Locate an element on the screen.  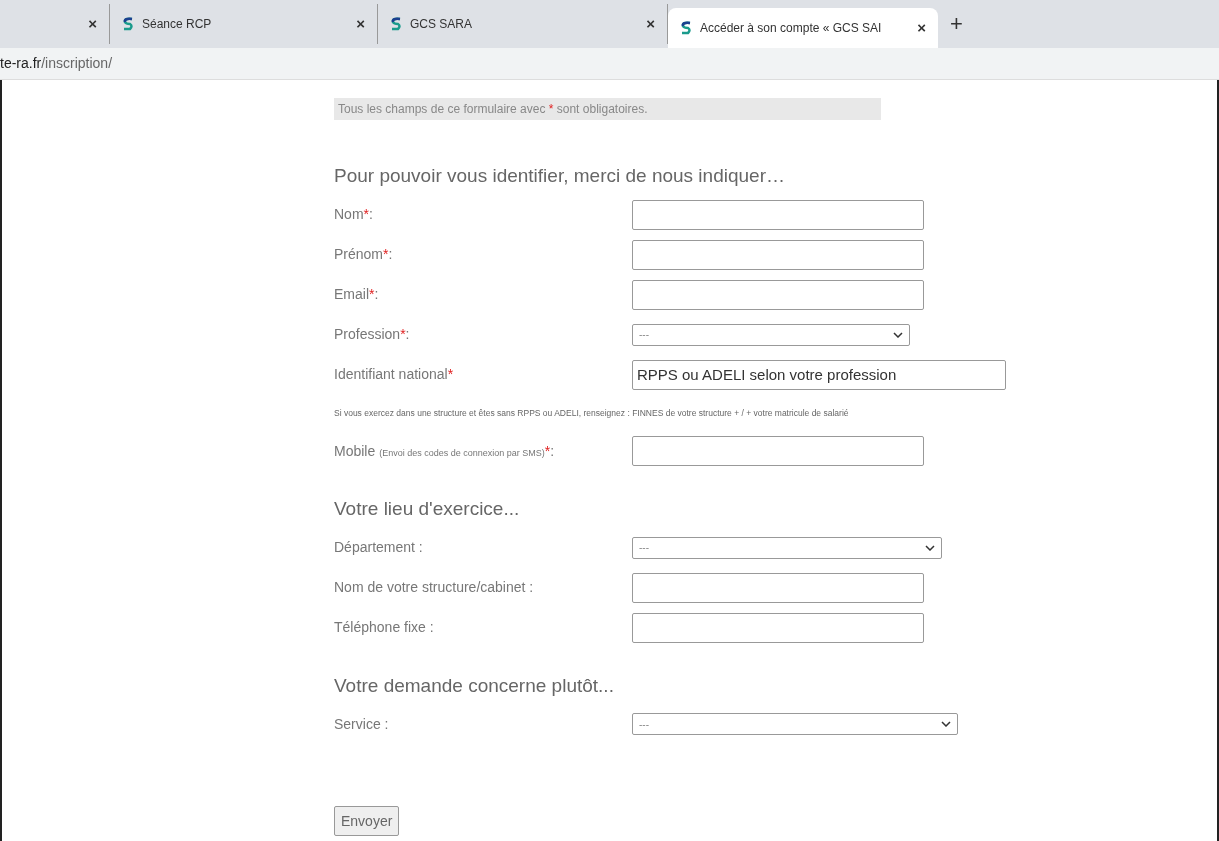
field-note: (Envoi des codes de connexion par SMS) is located at coordinates (462, 453).